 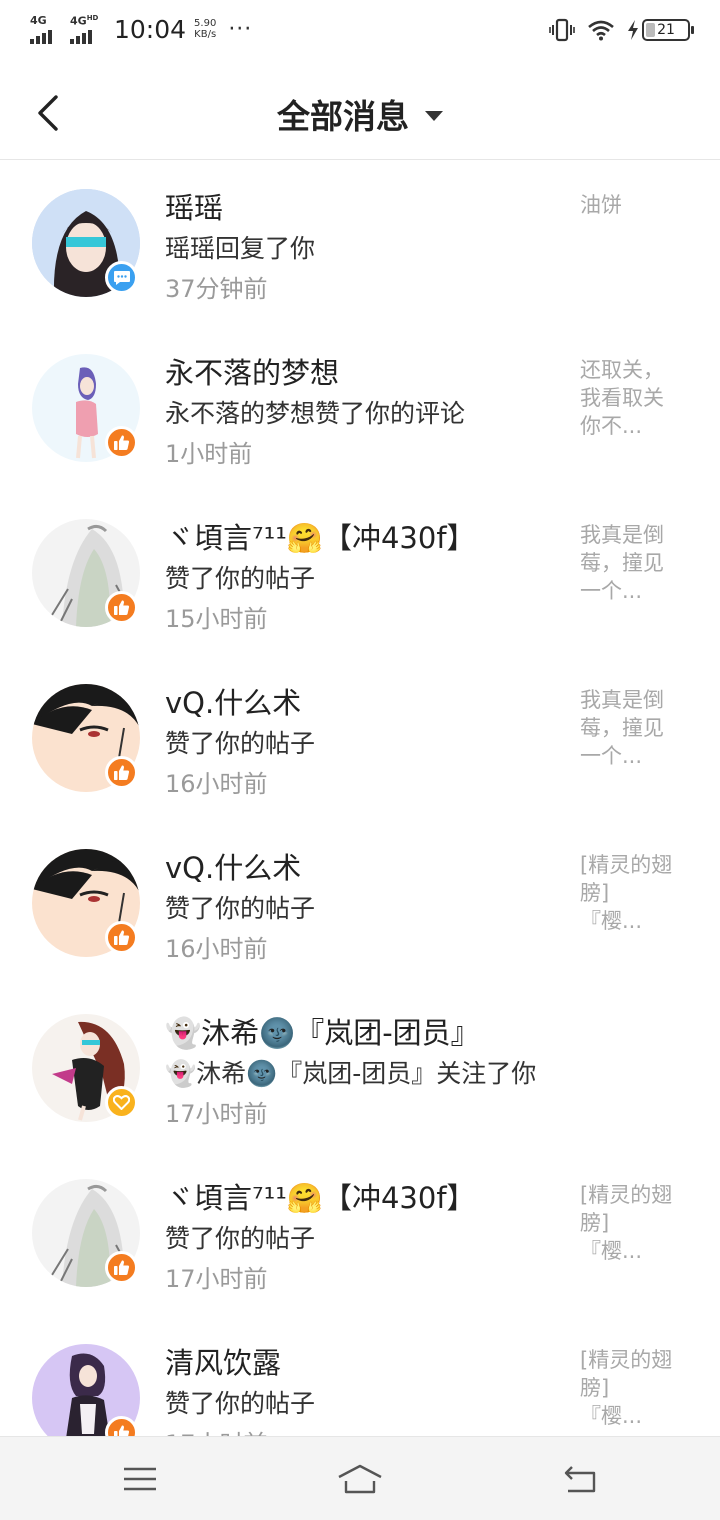 I want to click on network-speed: 5.90 KB/s, so click(x=205, y=29).